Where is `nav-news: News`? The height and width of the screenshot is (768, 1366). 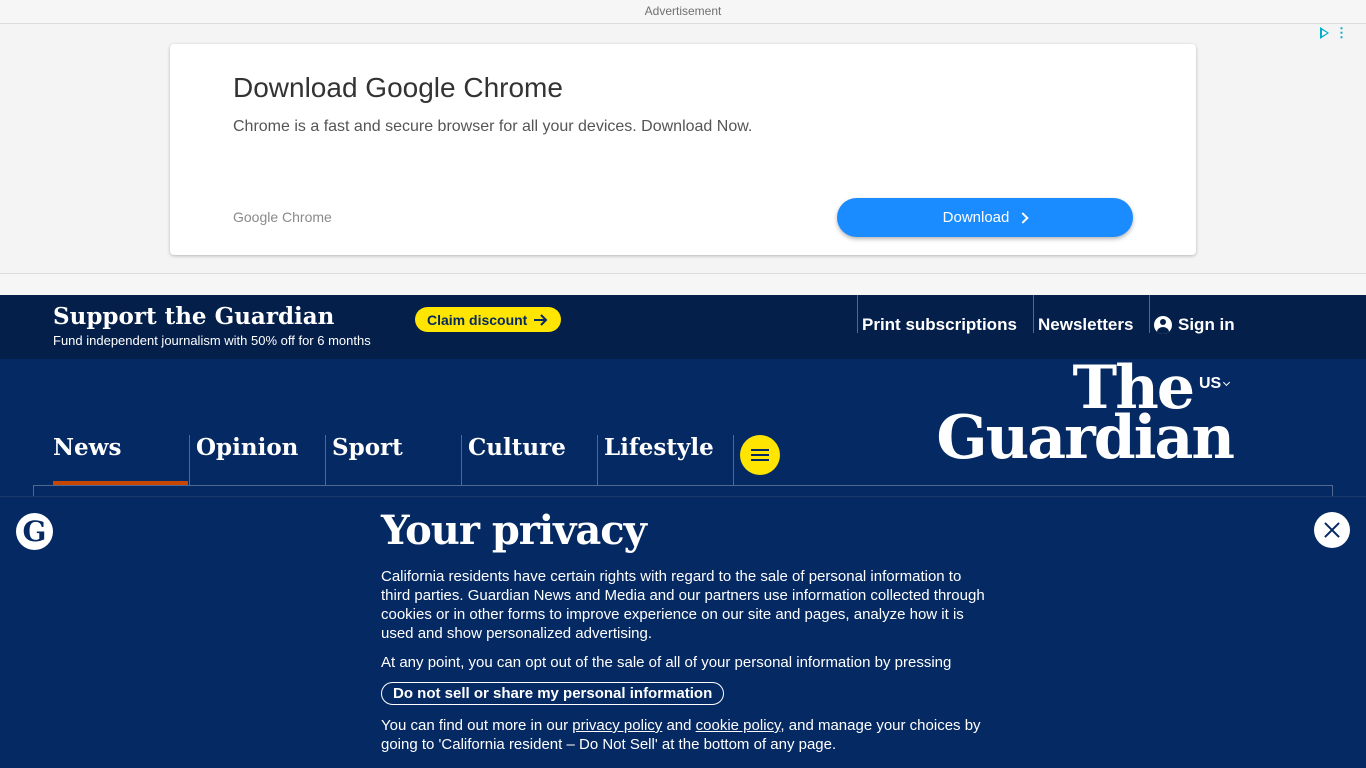 nav-news: News is located at coordinates (121, 460).